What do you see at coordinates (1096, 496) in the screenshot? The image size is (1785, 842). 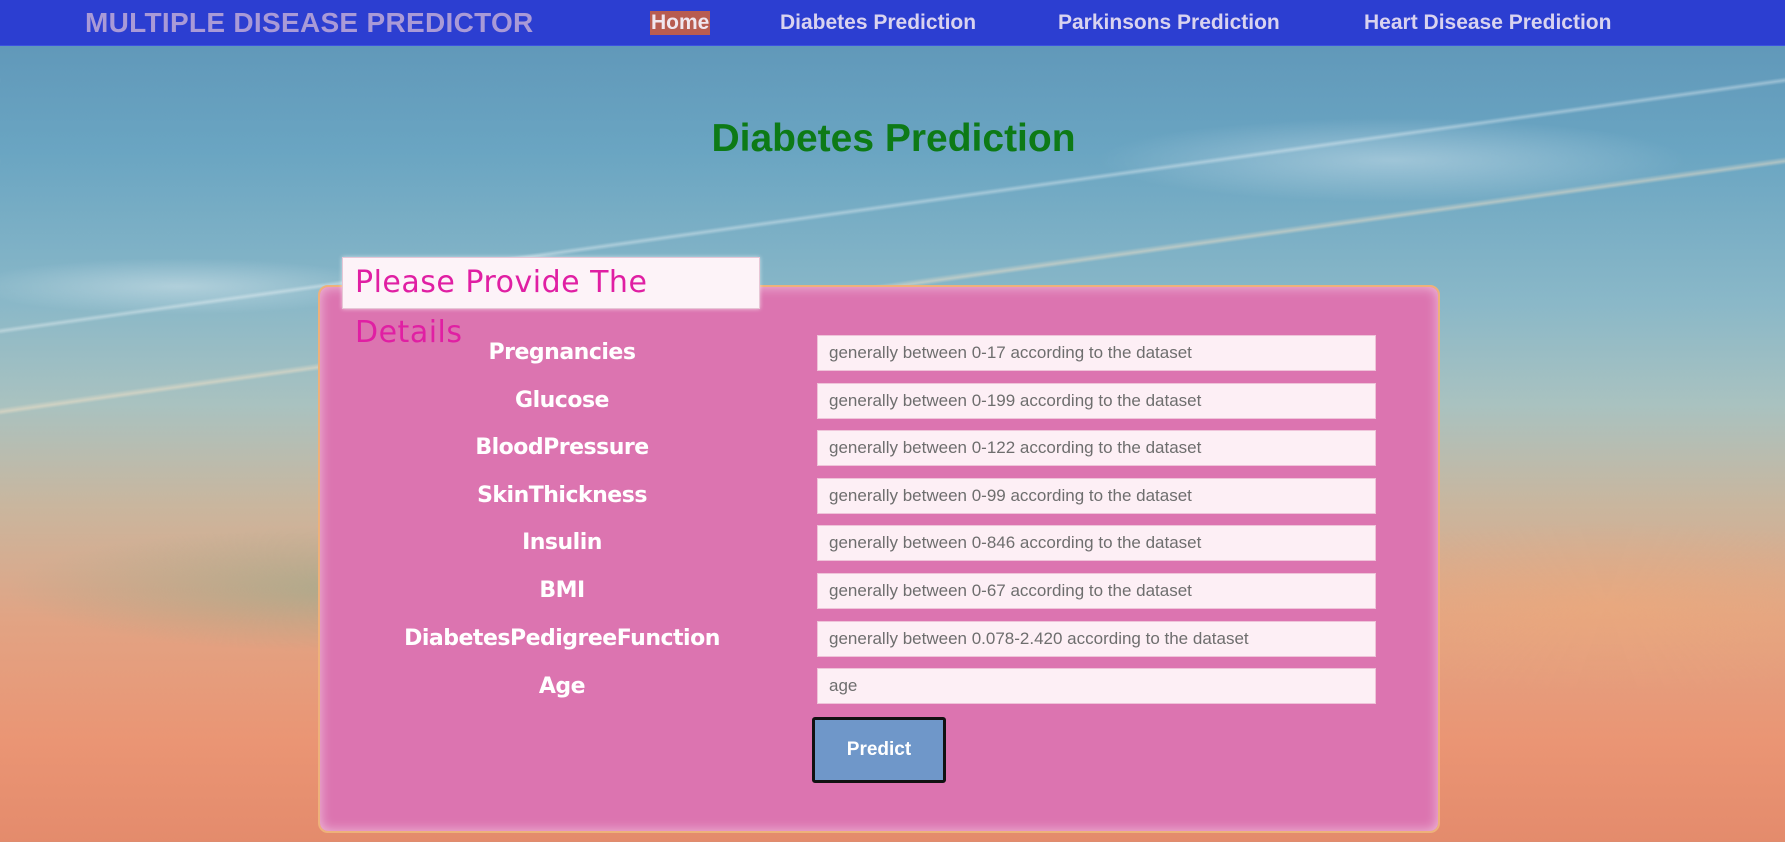 I see `skin-thickness-input` at bounding box center [1096, 496].